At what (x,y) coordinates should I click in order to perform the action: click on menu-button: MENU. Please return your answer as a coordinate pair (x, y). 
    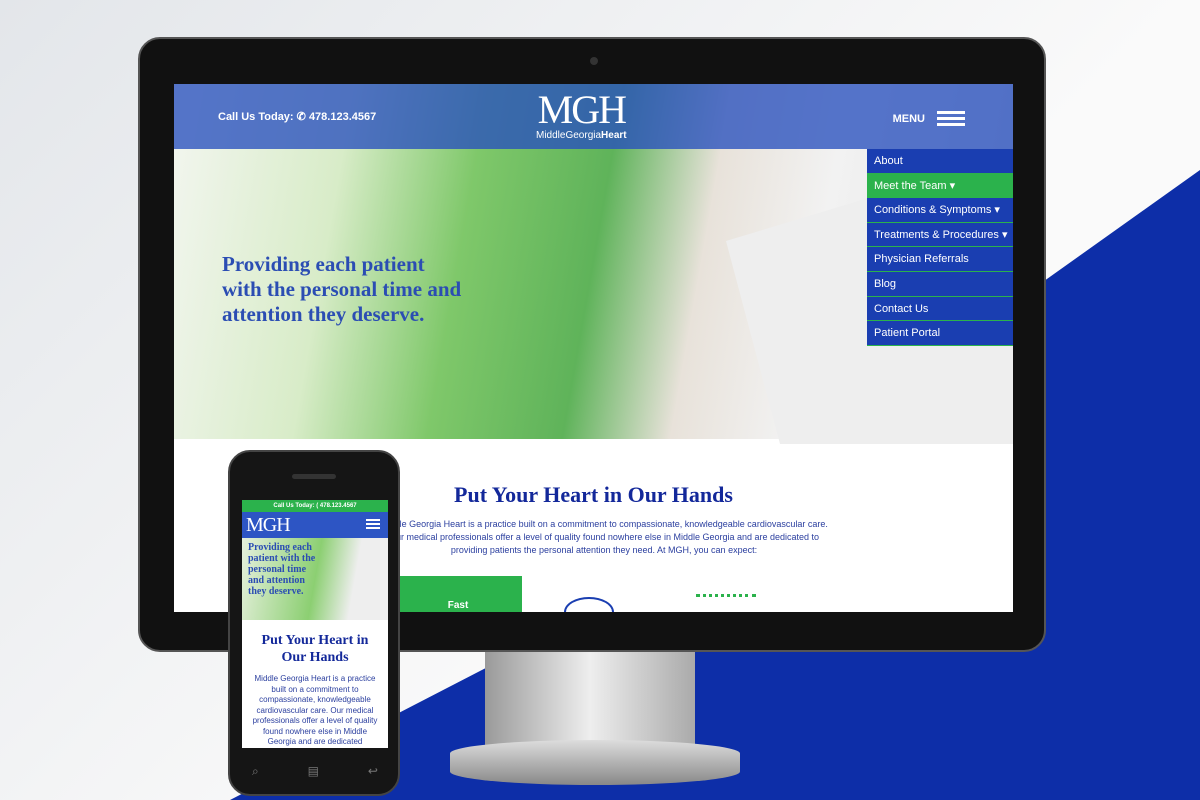
    Looking at the image, I should click on (929, 118).